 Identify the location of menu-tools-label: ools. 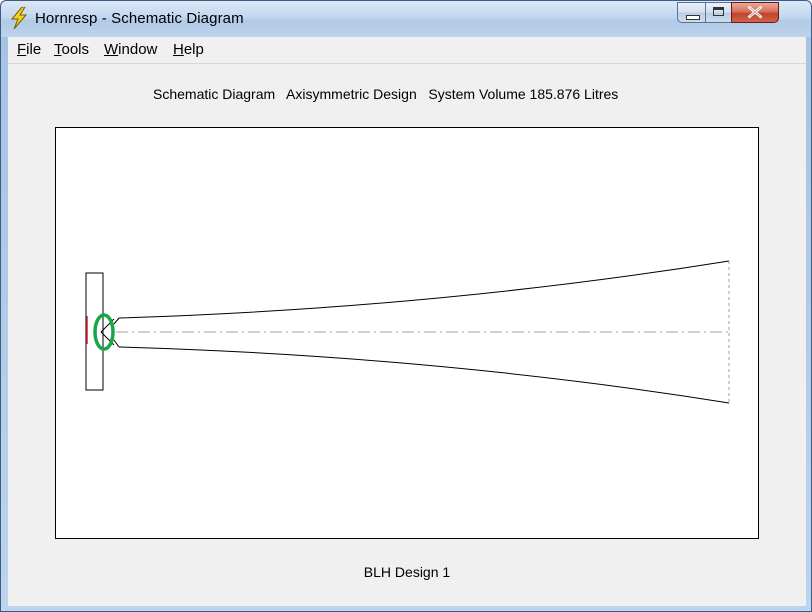
(75, 49).